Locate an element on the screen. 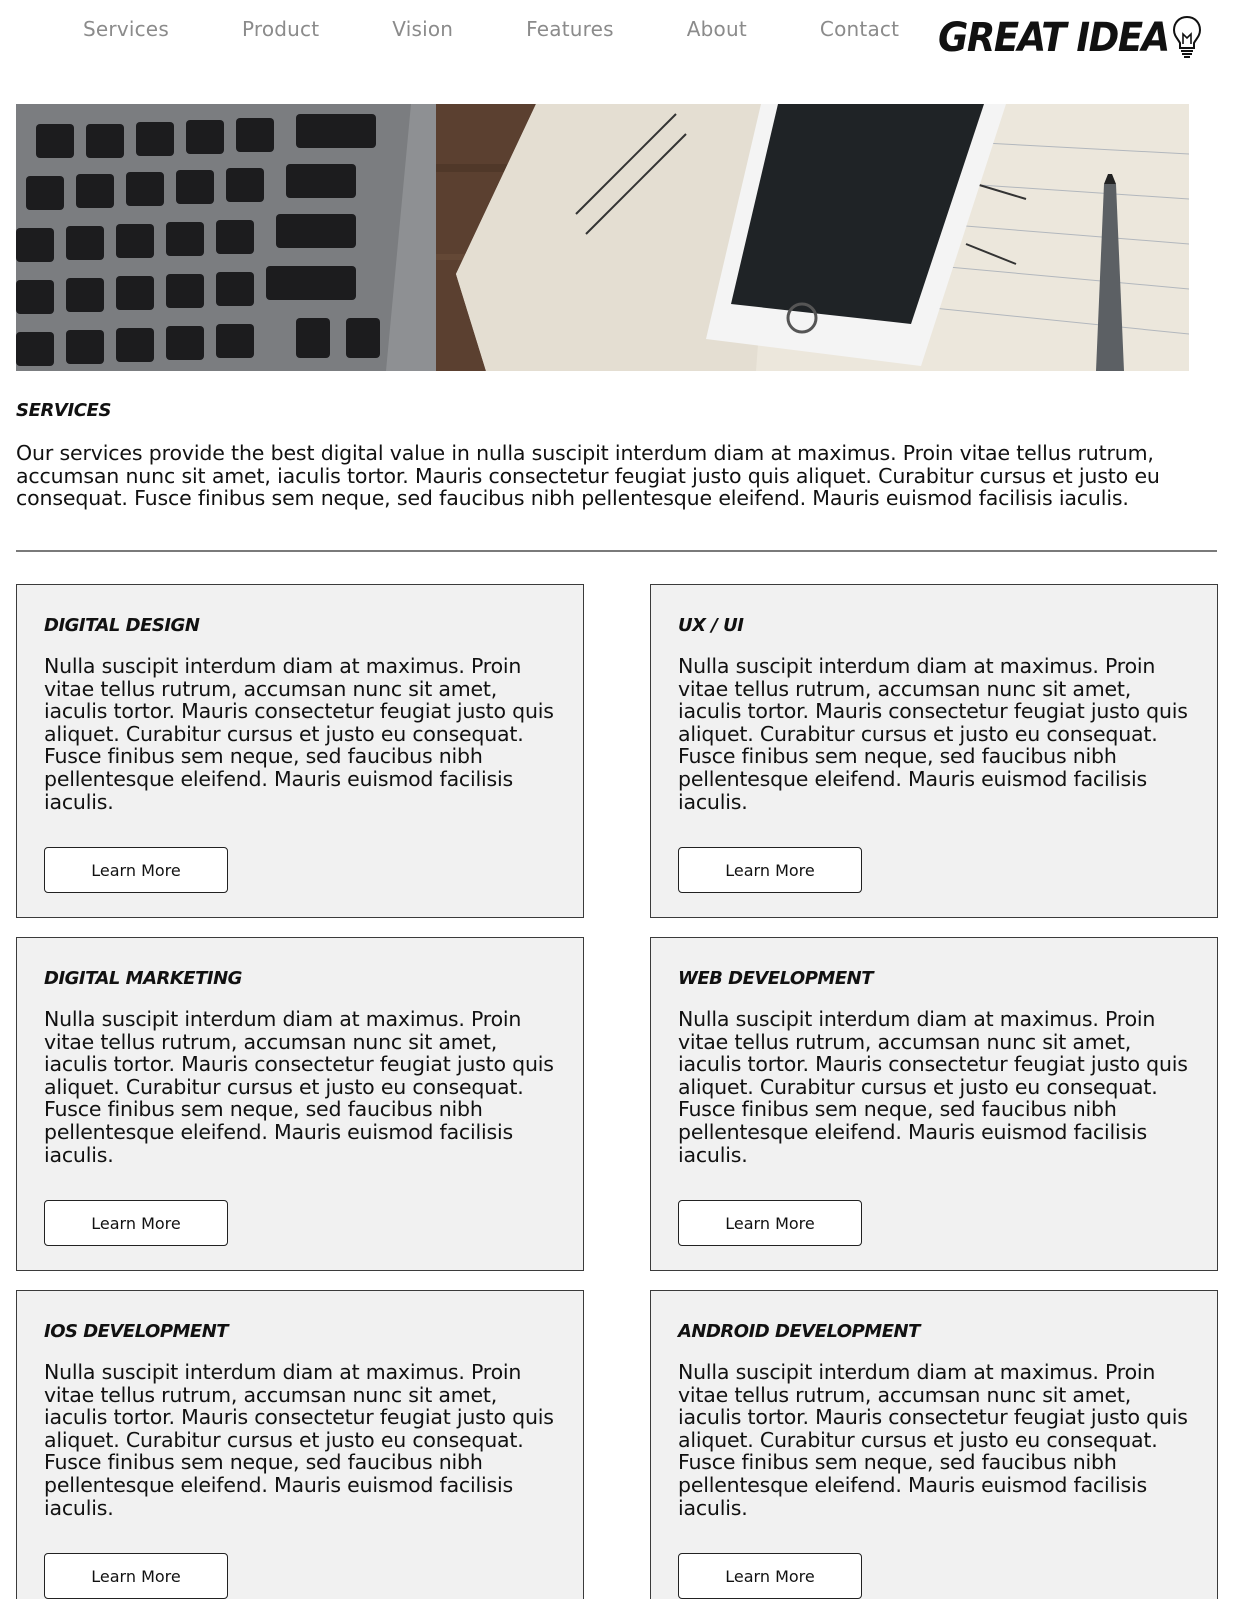 Image resolution: width=1237 pixels, height=1599 pixels. nav-link-features: Features is located at coordinates (570, 29).